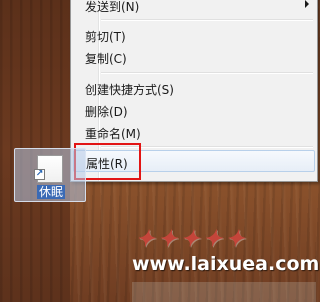  What do you see at coordinates (194, 8) in the screenshot?
I see `menu-item-send-to: 发送到(N)` at bounding box center [194, 8].